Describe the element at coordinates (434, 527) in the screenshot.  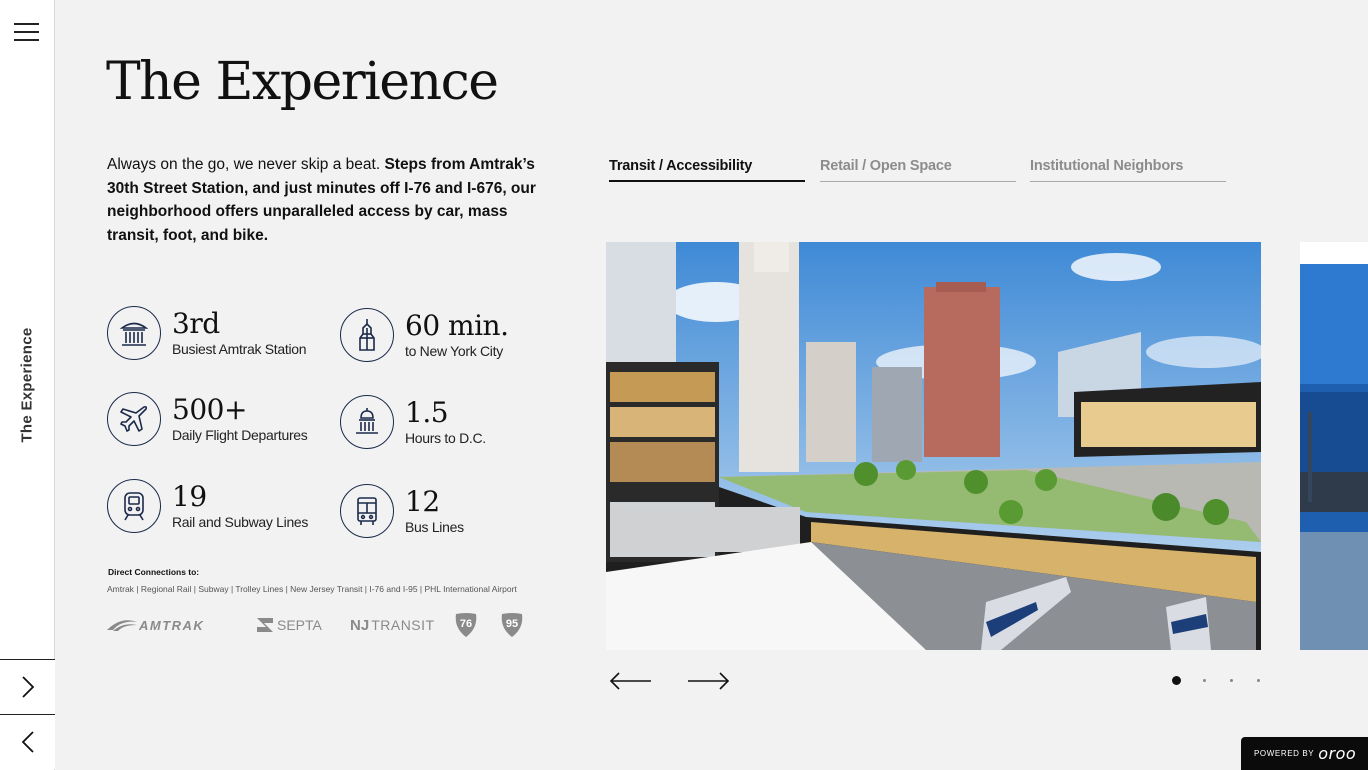
I see `stat-label: Bus Lines` at that location.